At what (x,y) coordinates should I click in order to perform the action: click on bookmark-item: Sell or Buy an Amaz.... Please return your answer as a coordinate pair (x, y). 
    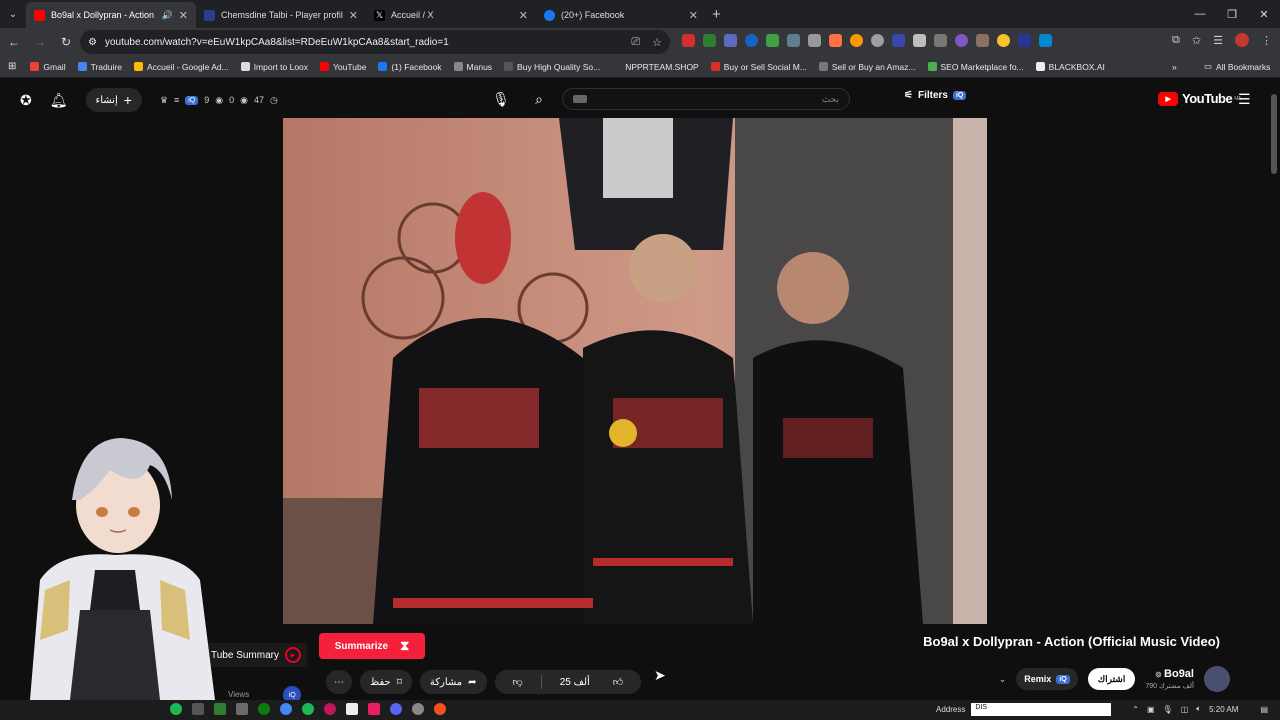
    Looking at the image, I should click on (867, 67).